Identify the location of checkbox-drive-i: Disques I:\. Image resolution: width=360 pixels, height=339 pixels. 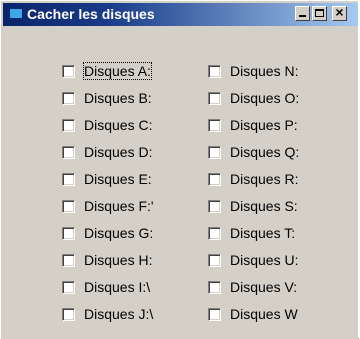
(106, 287).